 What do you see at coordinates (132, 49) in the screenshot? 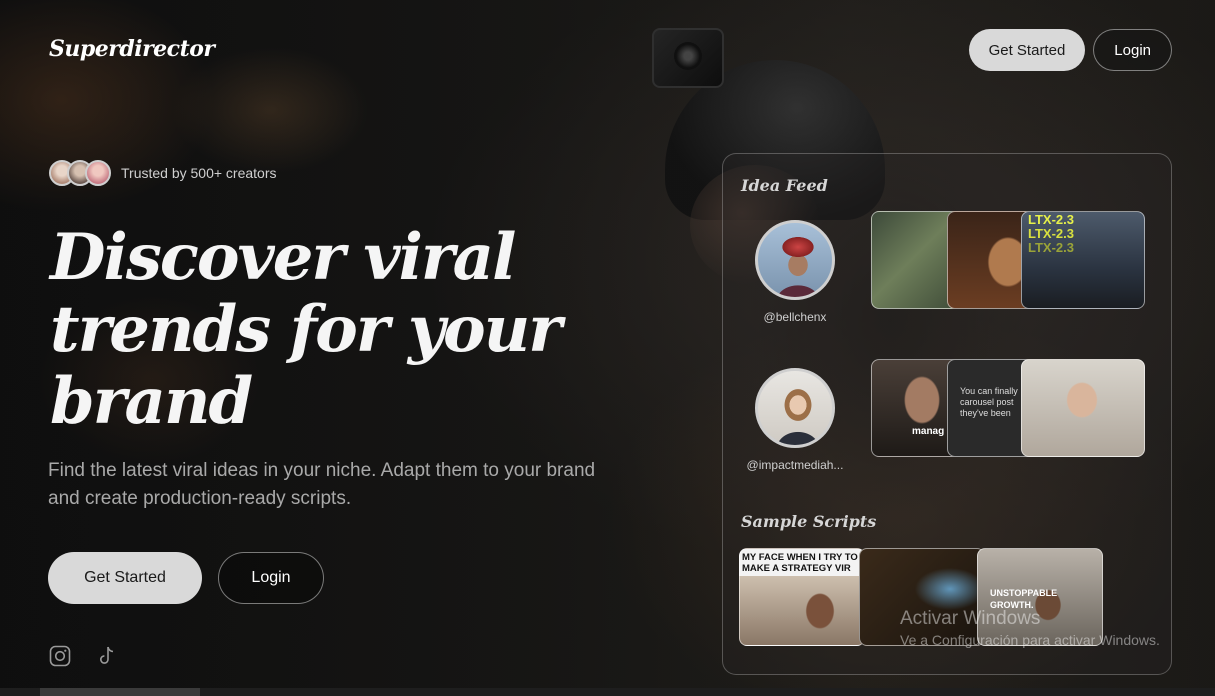
I see `brand-logo: Superdirector` at bounding box center [132, 49].